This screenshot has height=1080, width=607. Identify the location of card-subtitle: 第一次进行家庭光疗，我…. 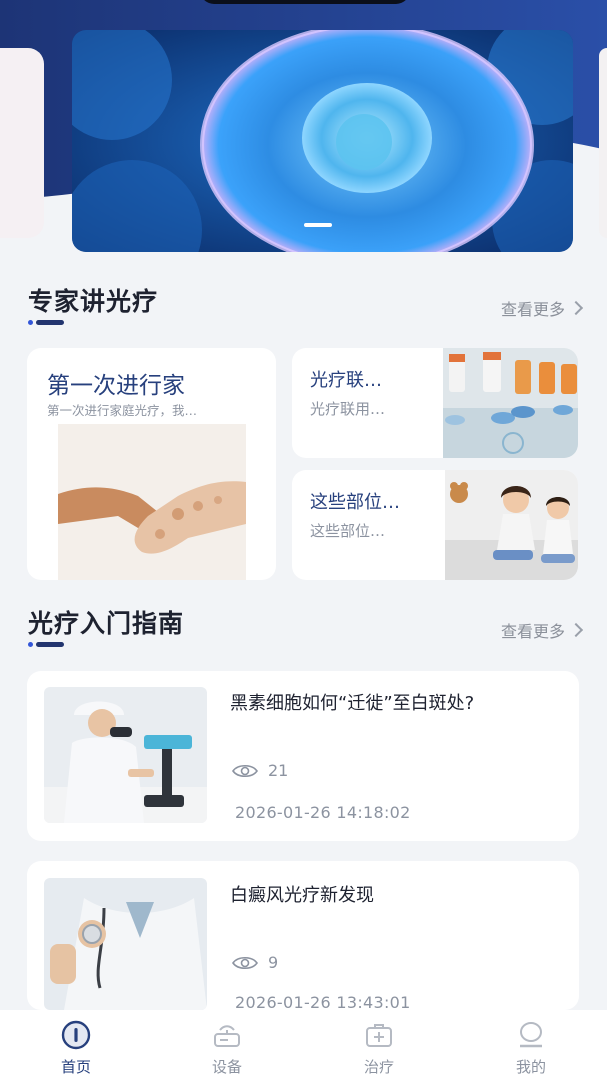
(122, 410).